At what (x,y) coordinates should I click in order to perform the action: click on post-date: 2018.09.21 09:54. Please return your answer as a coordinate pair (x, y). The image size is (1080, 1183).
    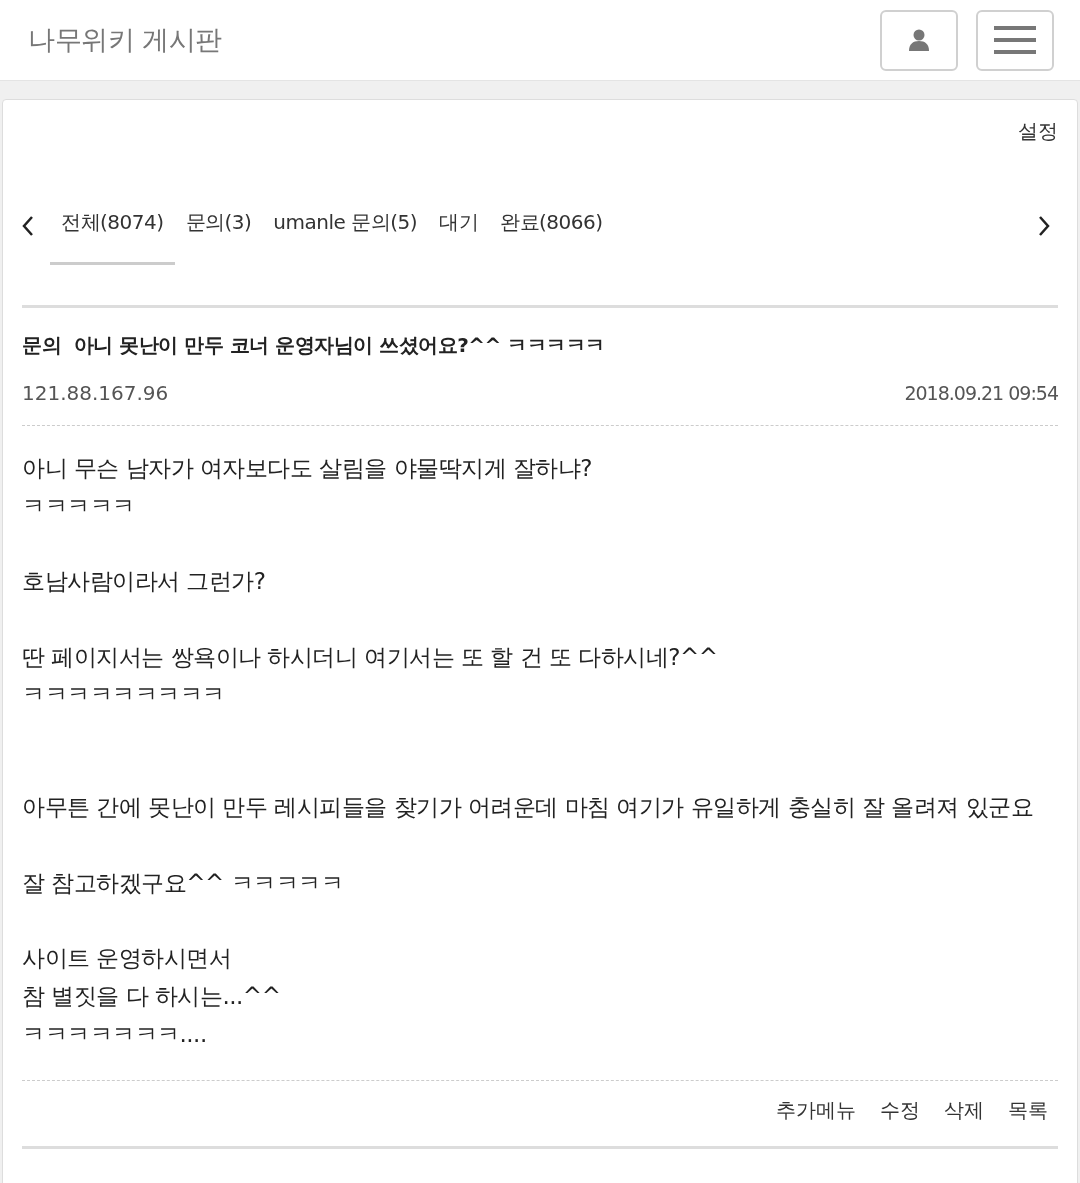
    Looking at the image, I should click on (981, 393).